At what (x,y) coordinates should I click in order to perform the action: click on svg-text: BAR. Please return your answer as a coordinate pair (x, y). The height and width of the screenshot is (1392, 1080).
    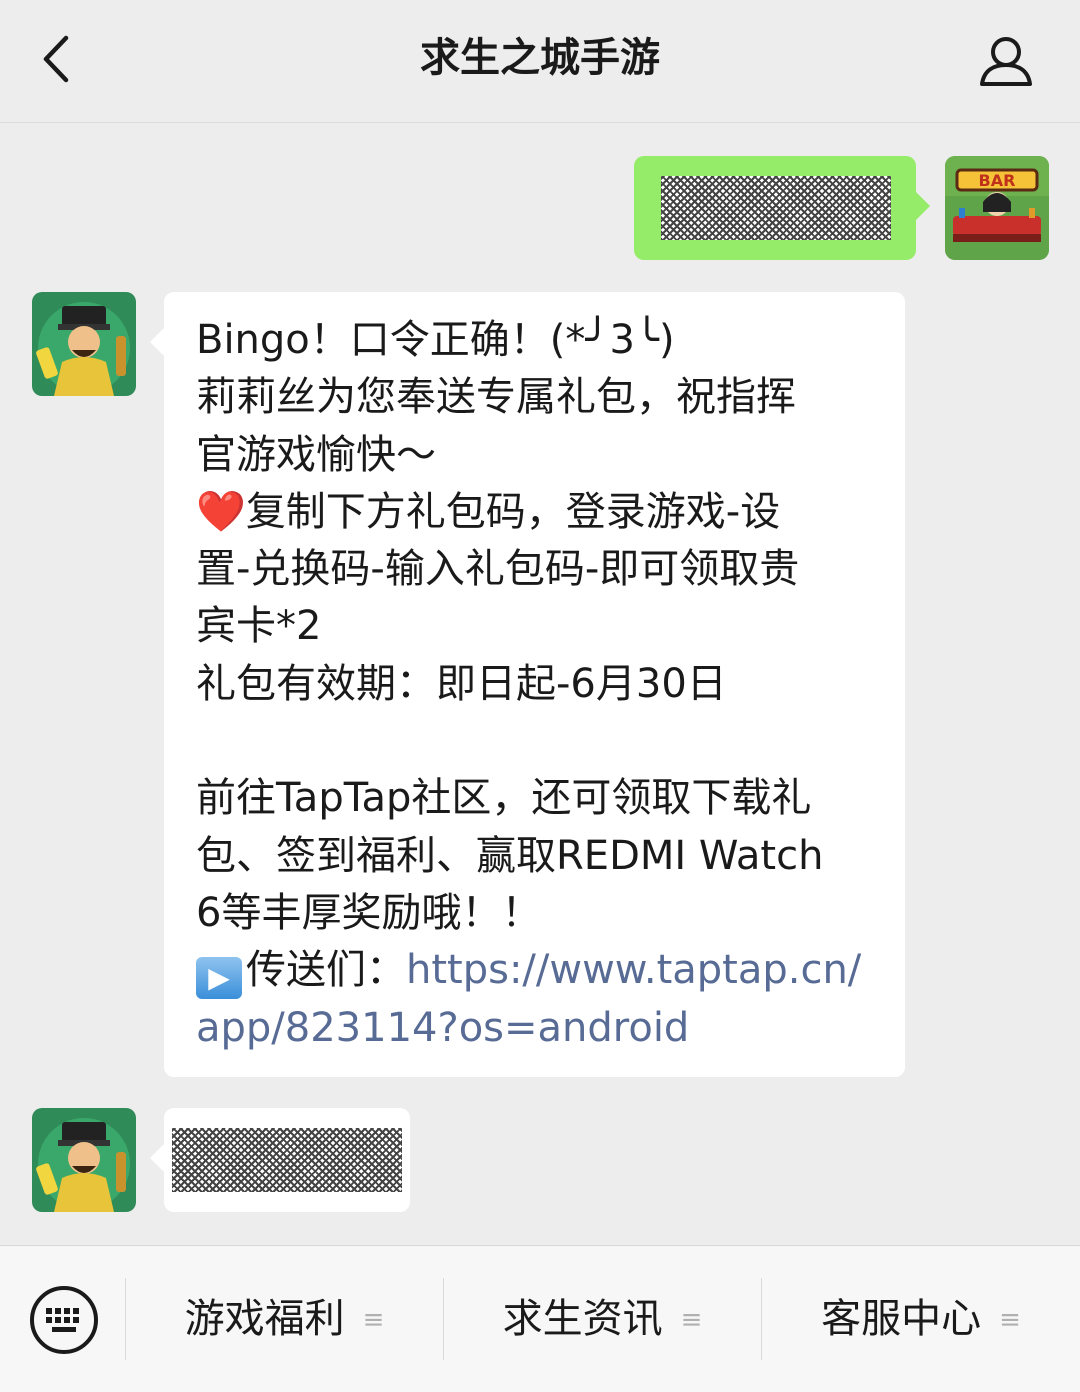
    Looking at the image, I should click on (997, 180).